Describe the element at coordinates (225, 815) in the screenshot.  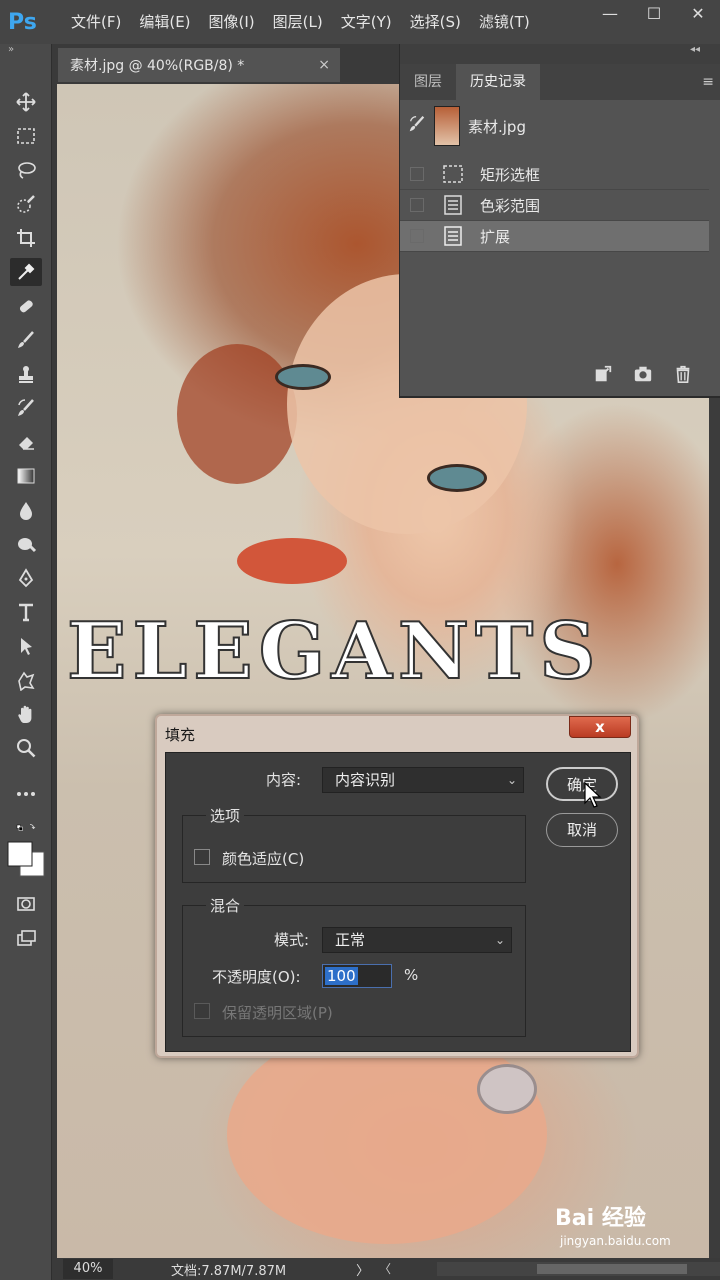
I see `options-title: 选项` at that location.